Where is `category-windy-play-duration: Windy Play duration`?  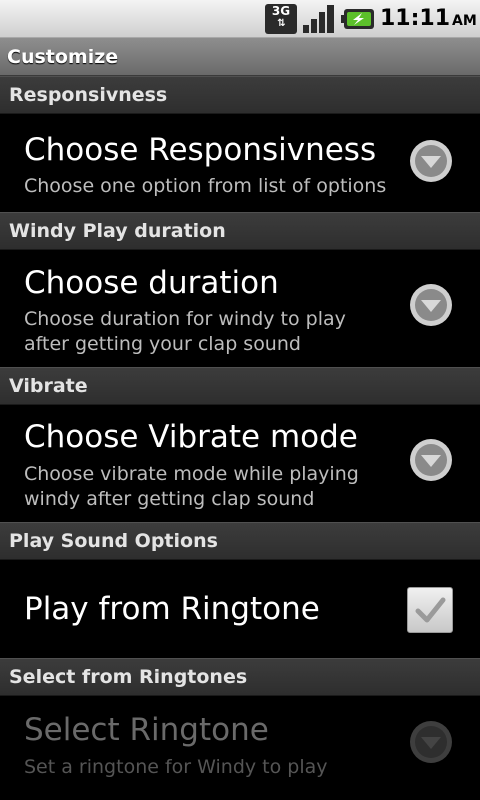 category-windy-play-duration: Windy Play duration is located at coordinates (240, 231).